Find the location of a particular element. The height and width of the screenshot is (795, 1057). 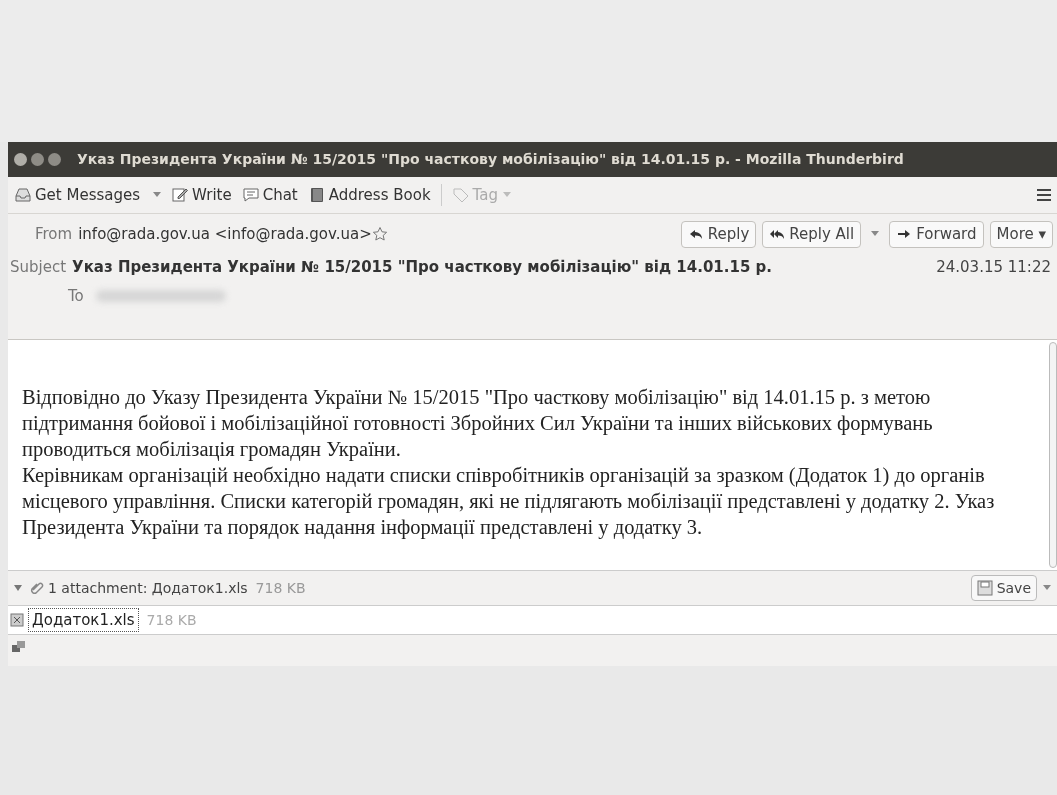

action-button: More ▾ is located at coordinates (1021, 234).